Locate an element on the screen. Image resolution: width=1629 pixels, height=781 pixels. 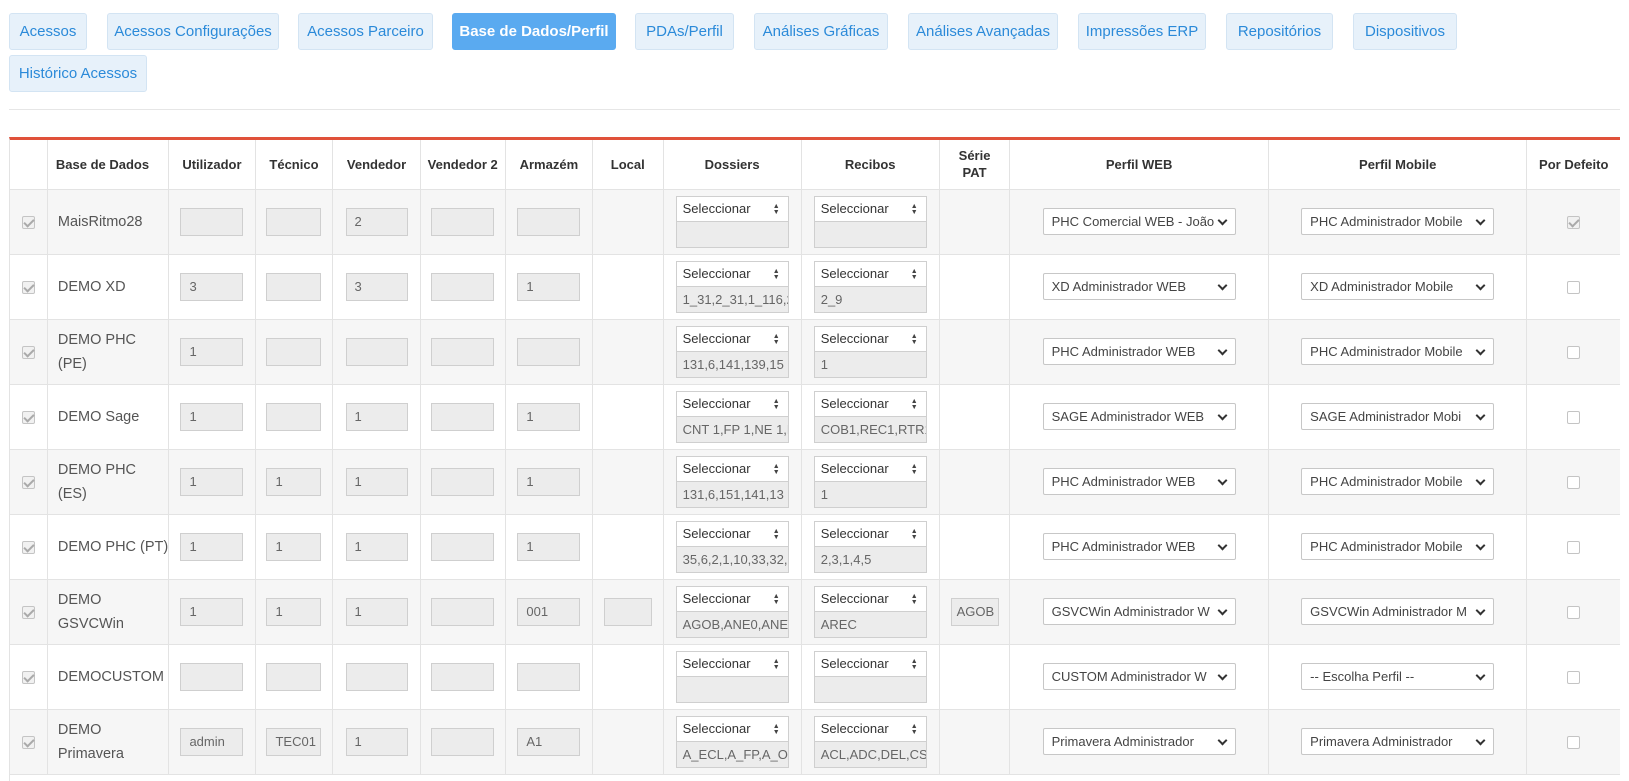
armazem-input: A1 is located at coordinates (549, 741).